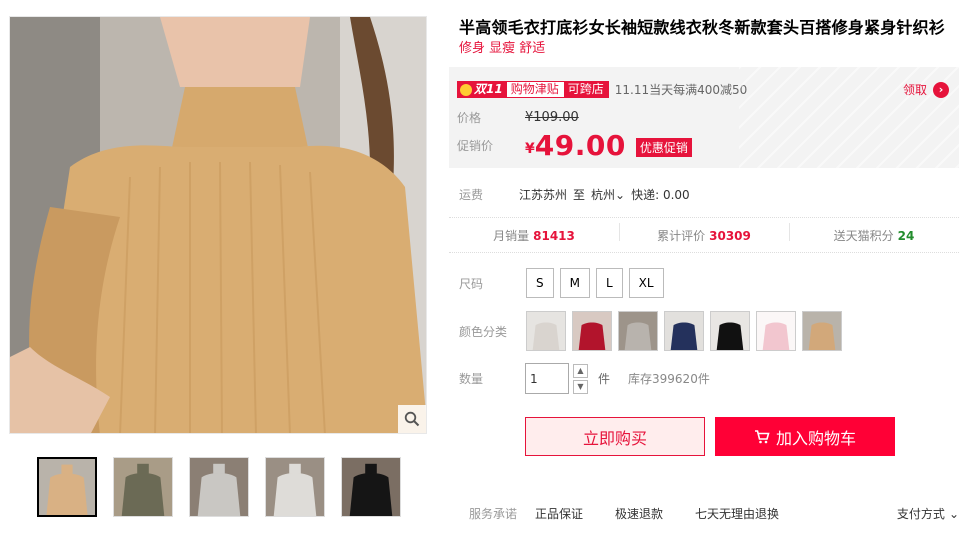  I want to click on list-price-row: 价格 ¥109.00, so click(518, 117).